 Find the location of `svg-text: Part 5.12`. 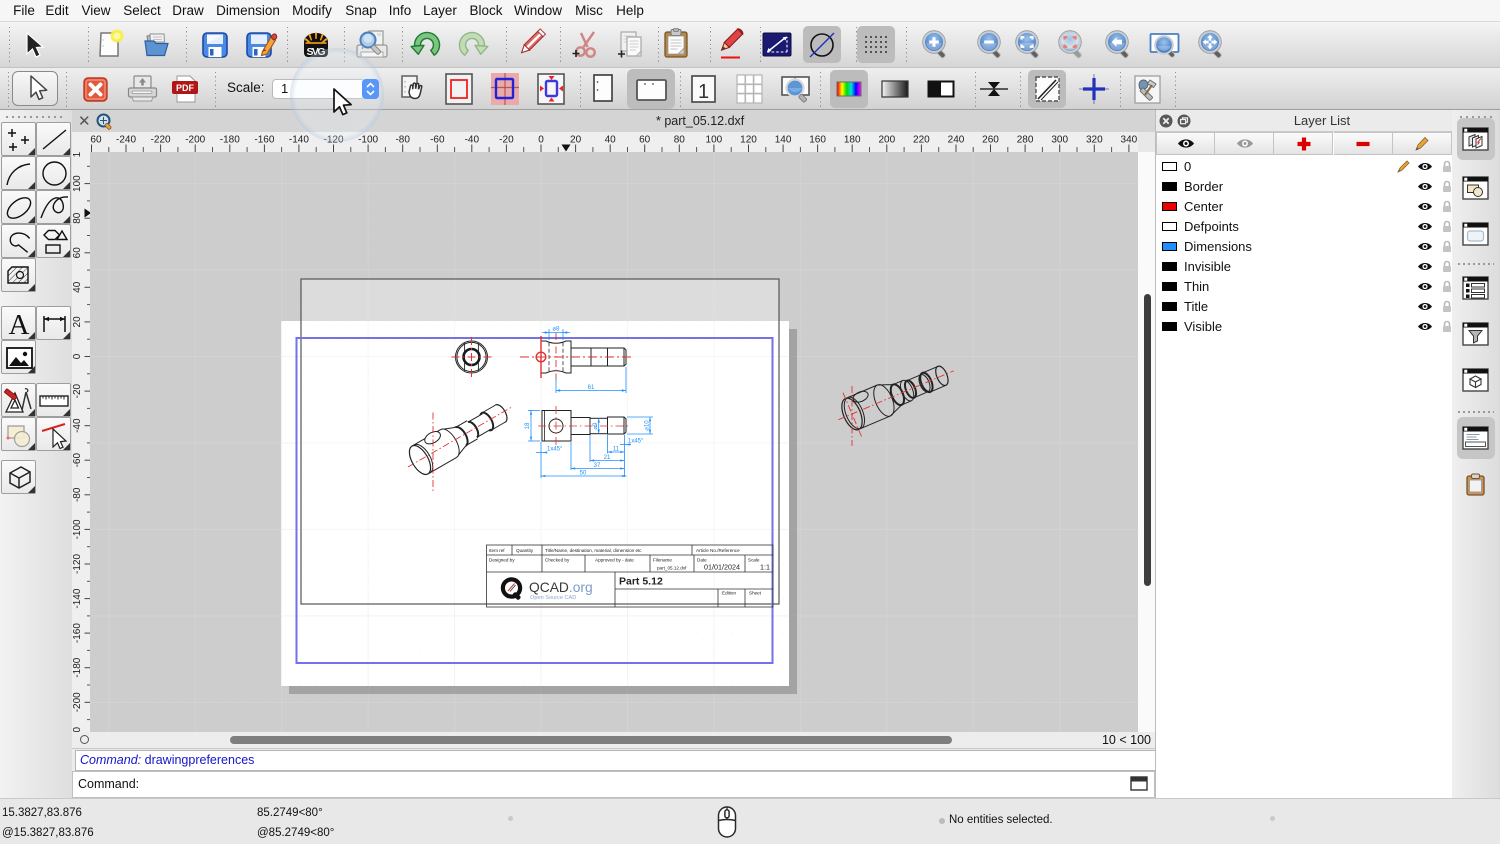

svg-text: Part 5.12 is located at coordinates (641, 582).